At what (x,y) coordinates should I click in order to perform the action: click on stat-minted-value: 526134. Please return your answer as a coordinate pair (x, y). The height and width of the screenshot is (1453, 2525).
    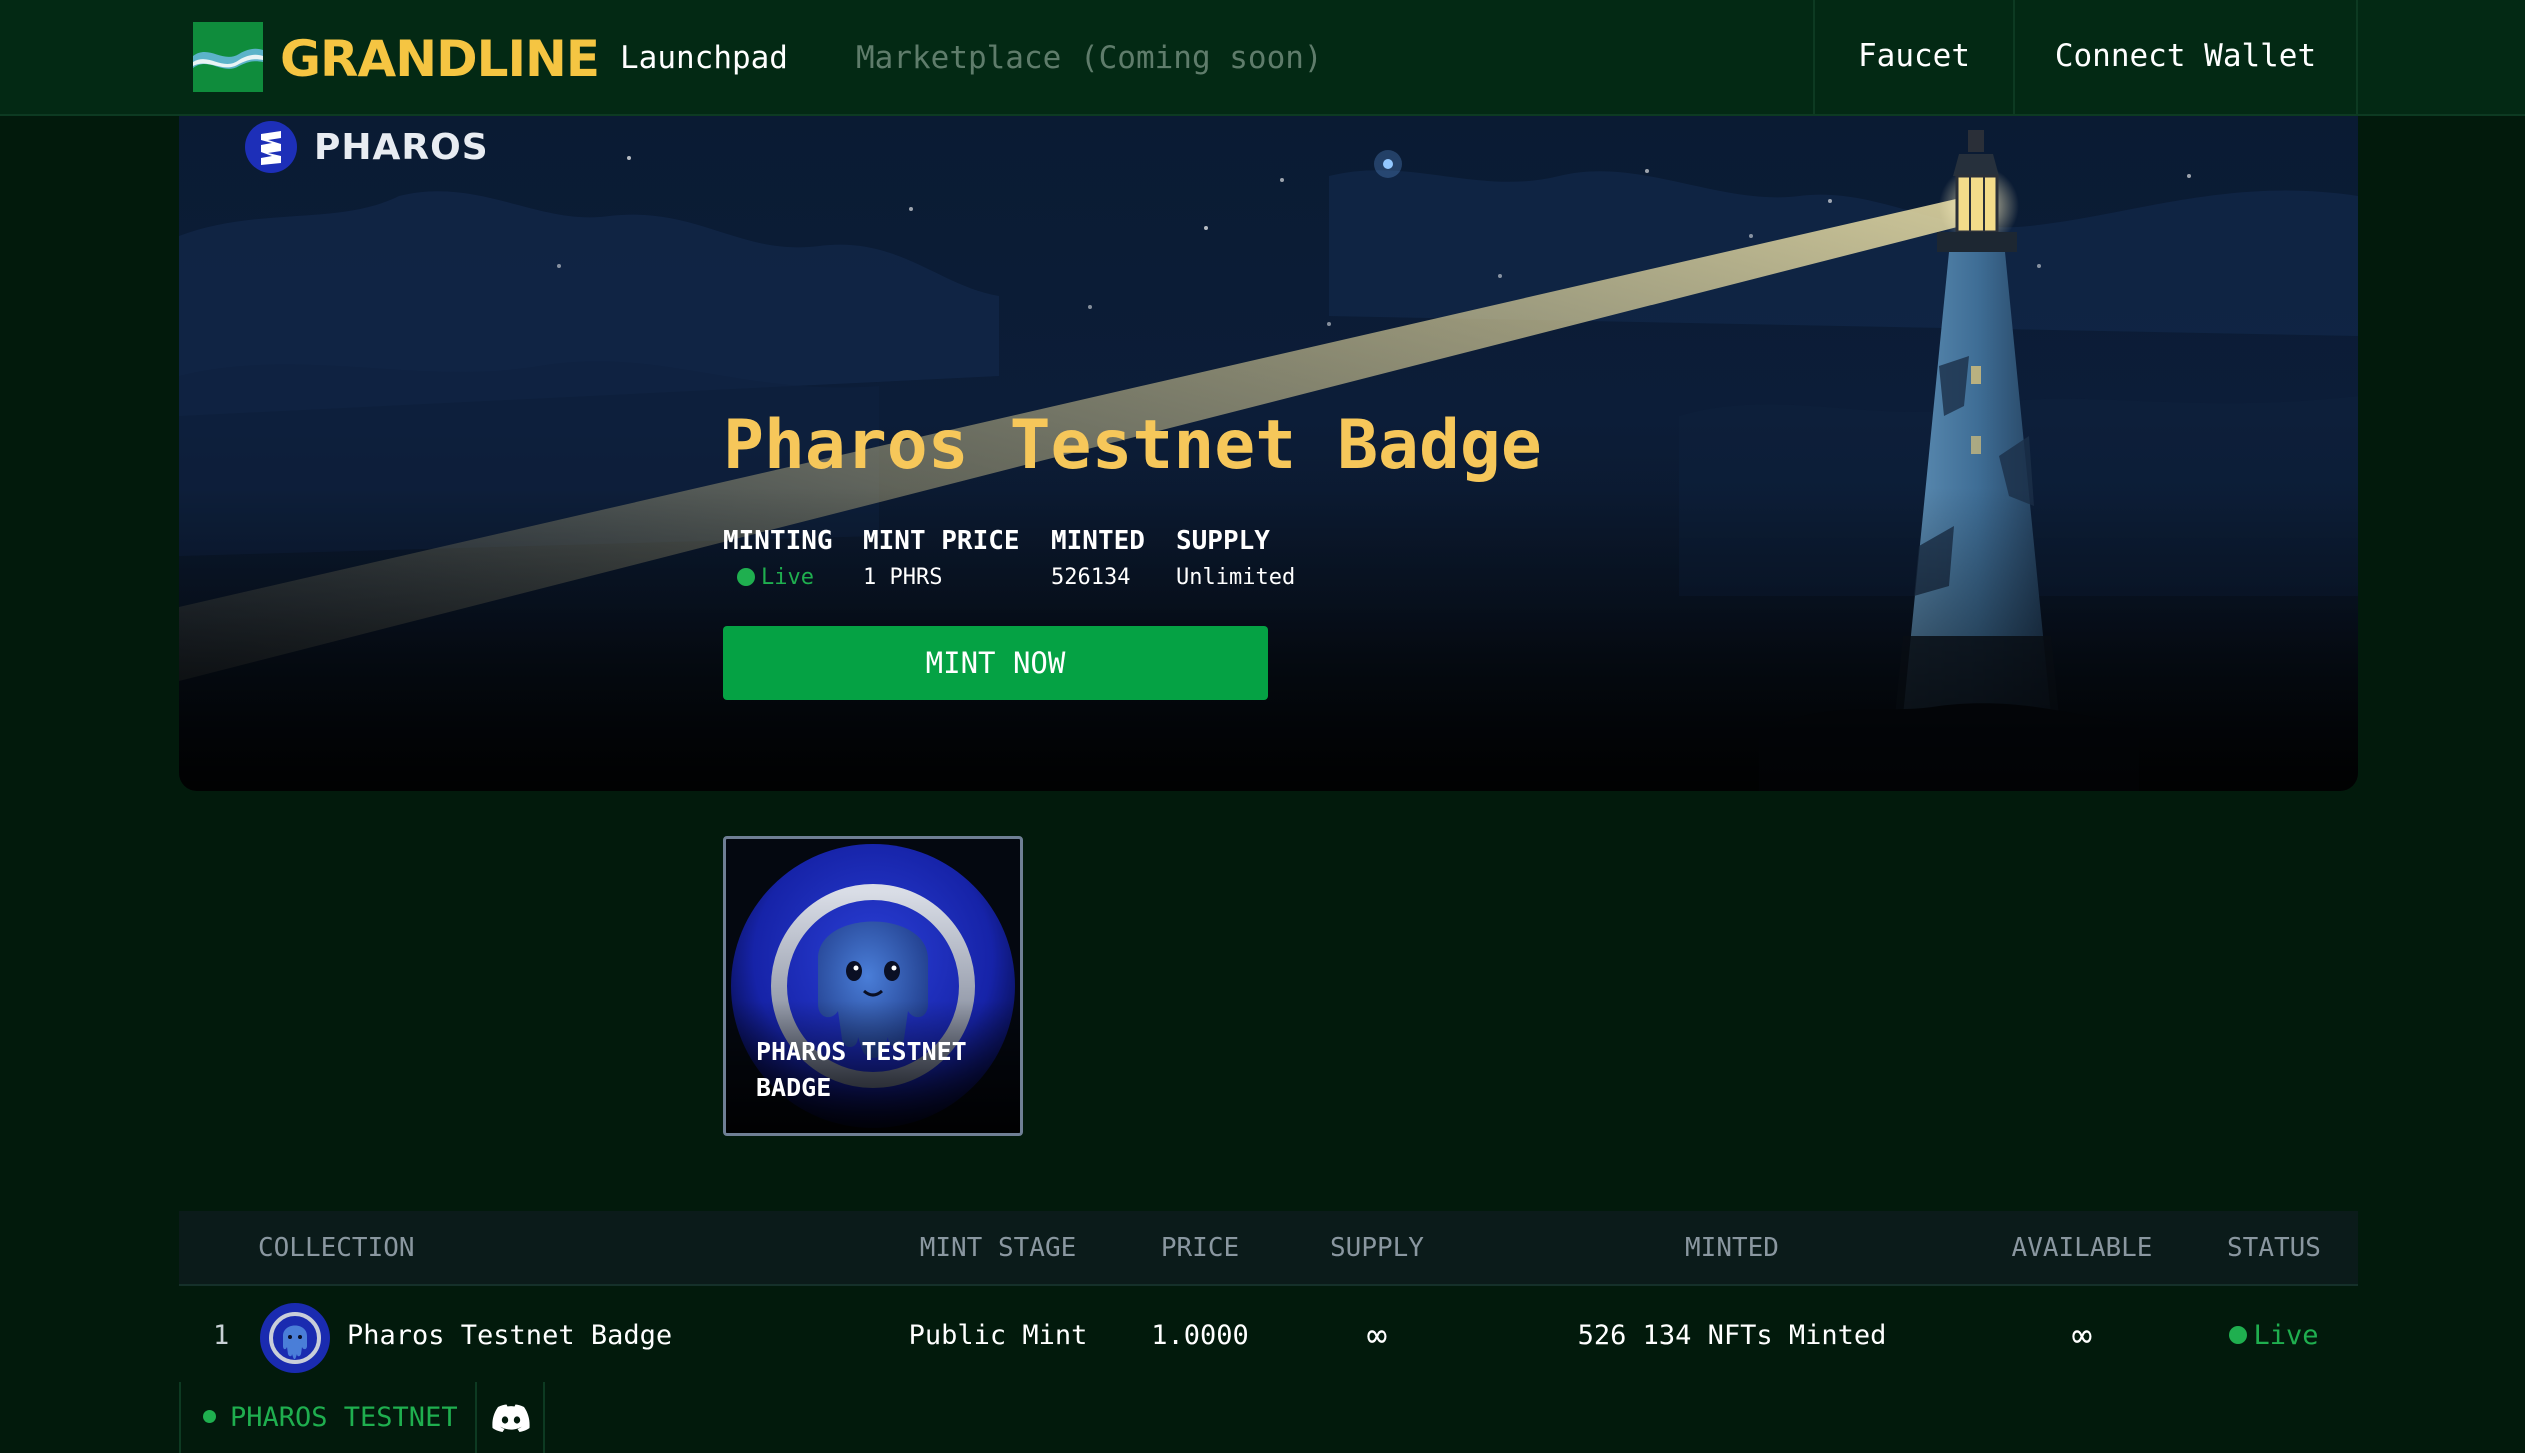
    Looking at the image, I should click on (1091, 577).